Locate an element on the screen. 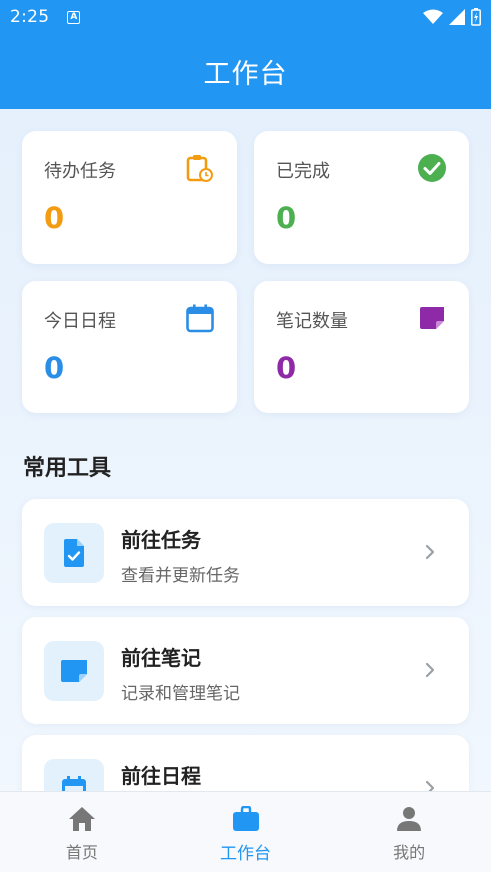  nav-label: 首页 is located at coordinates (81, 852).